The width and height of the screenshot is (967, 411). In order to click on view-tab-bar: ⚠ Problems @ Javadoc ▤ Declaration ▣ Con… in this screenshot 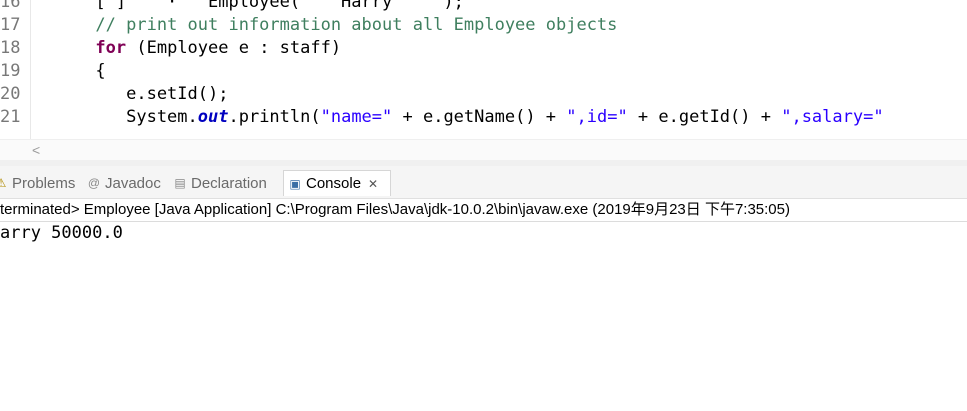, I will do `click(483, 182)`.